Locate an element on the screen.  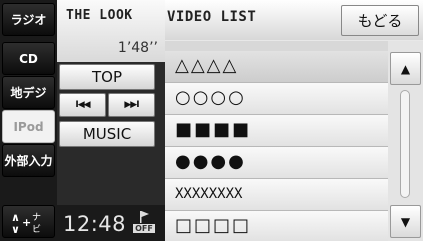
list-item: ■■■■ is located at coordinates (276, 131).